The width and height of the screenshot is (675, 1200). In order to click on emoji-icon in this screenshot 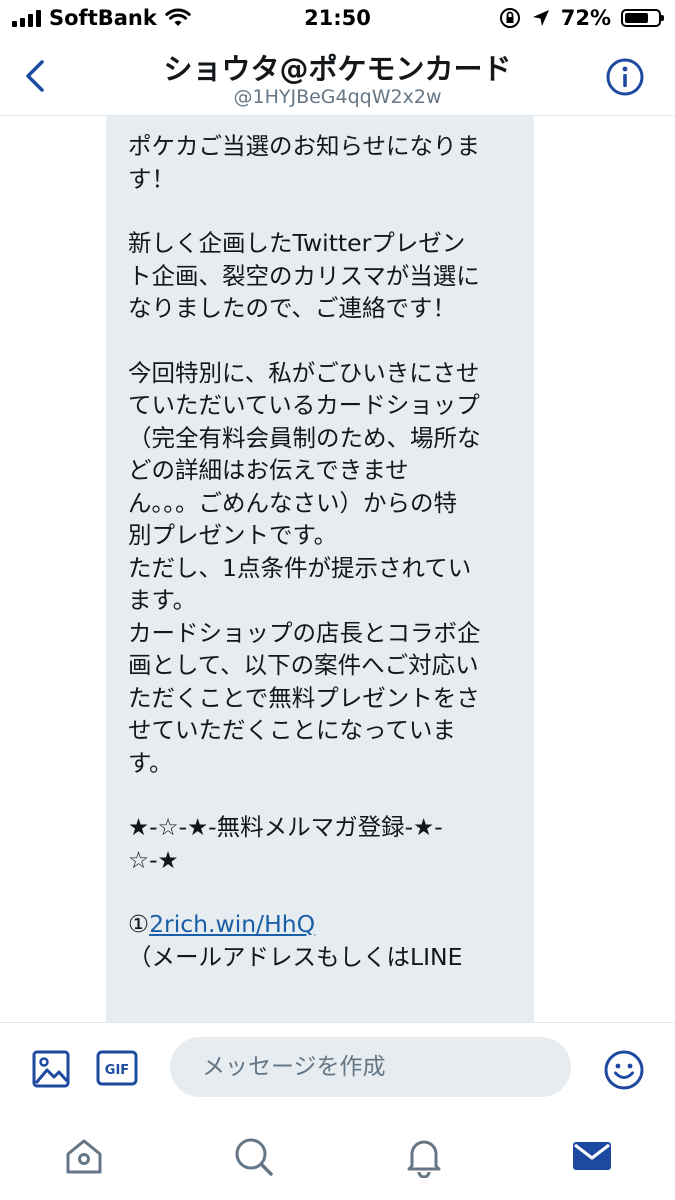, I will do `click(624, 1070)`.